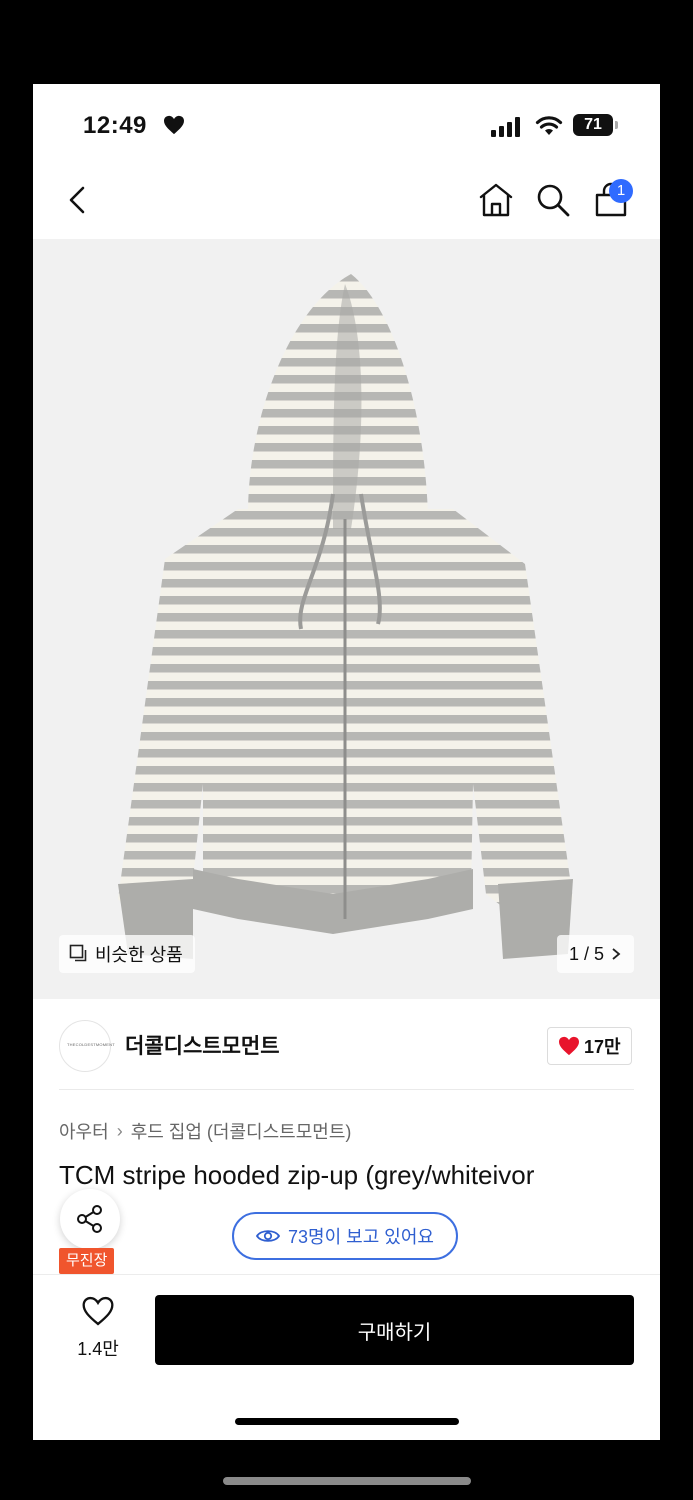 The height and width of the screenshot is (1500, 693). I want to click on breadcrumb-subcategory: 후드 집업 (더콜디스트모먼트), so click(241, 1131).